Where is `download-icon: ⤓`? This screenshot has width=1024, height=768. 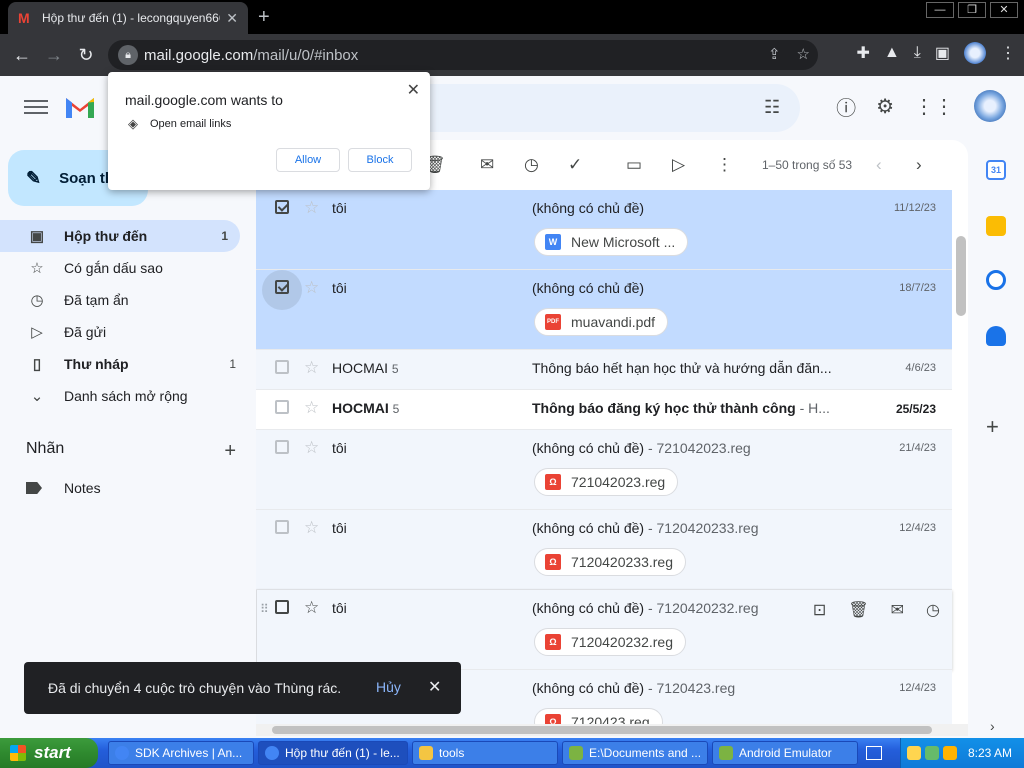
download-icon: ⤓ is located at coordinates (917, 53).